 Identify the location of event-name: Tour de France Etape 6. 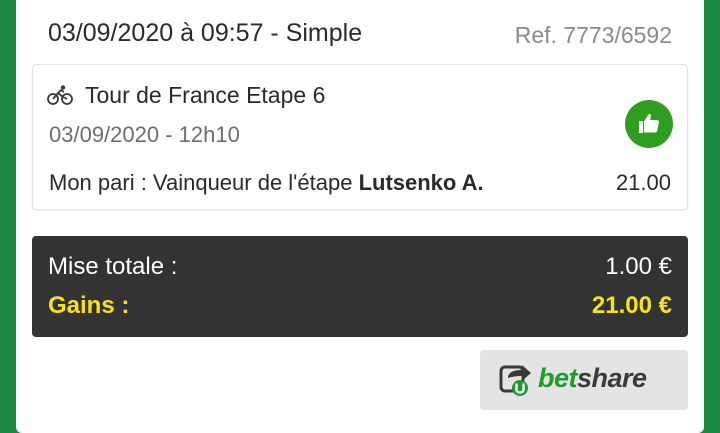
(205, 95).